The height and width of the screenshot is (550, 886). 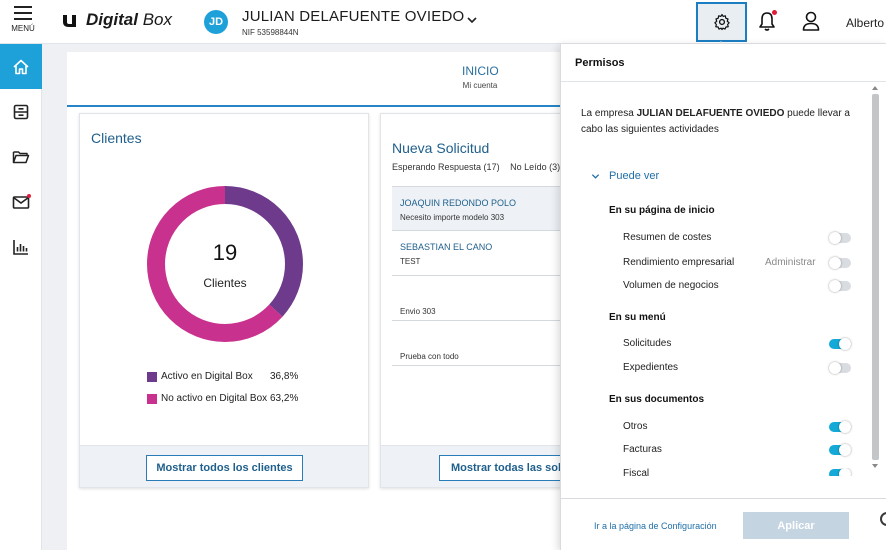 I want to click on legend-item-activo: Activo en Digital Box 36,8%, so click(x=222, y=376).